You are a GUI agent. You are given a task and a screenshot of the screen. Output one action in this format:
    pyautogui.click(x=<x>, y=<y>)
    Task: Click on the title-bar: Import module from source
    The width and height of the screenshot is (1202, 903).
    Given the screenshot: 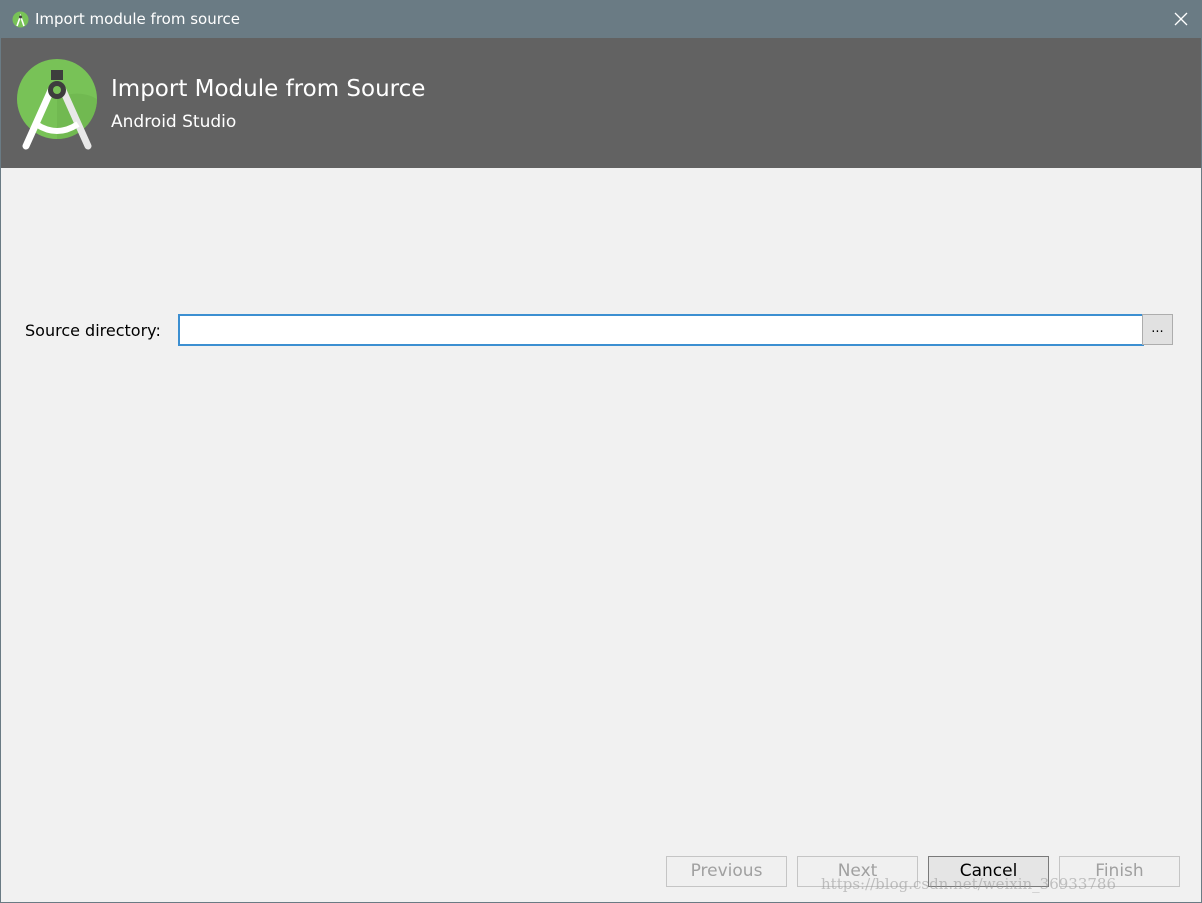 What is the action you would take?
    pyautogui.click(x=601, y=19)
    